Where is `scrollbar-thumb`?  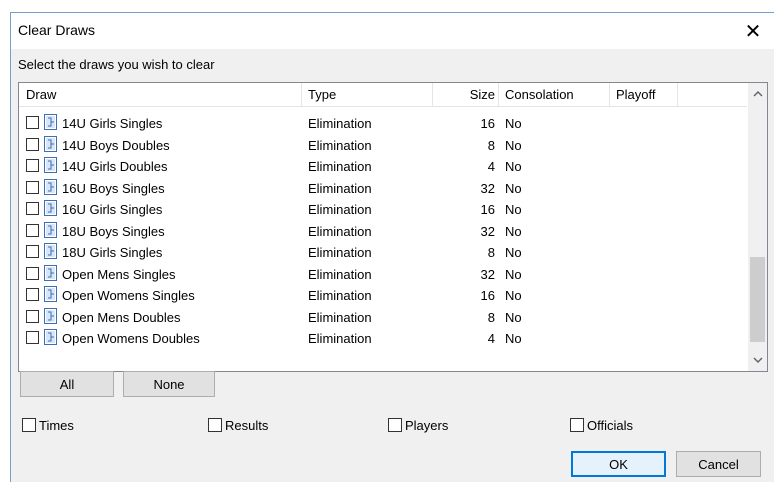
scrollbar-thumb is located at coordinates (757, 299).